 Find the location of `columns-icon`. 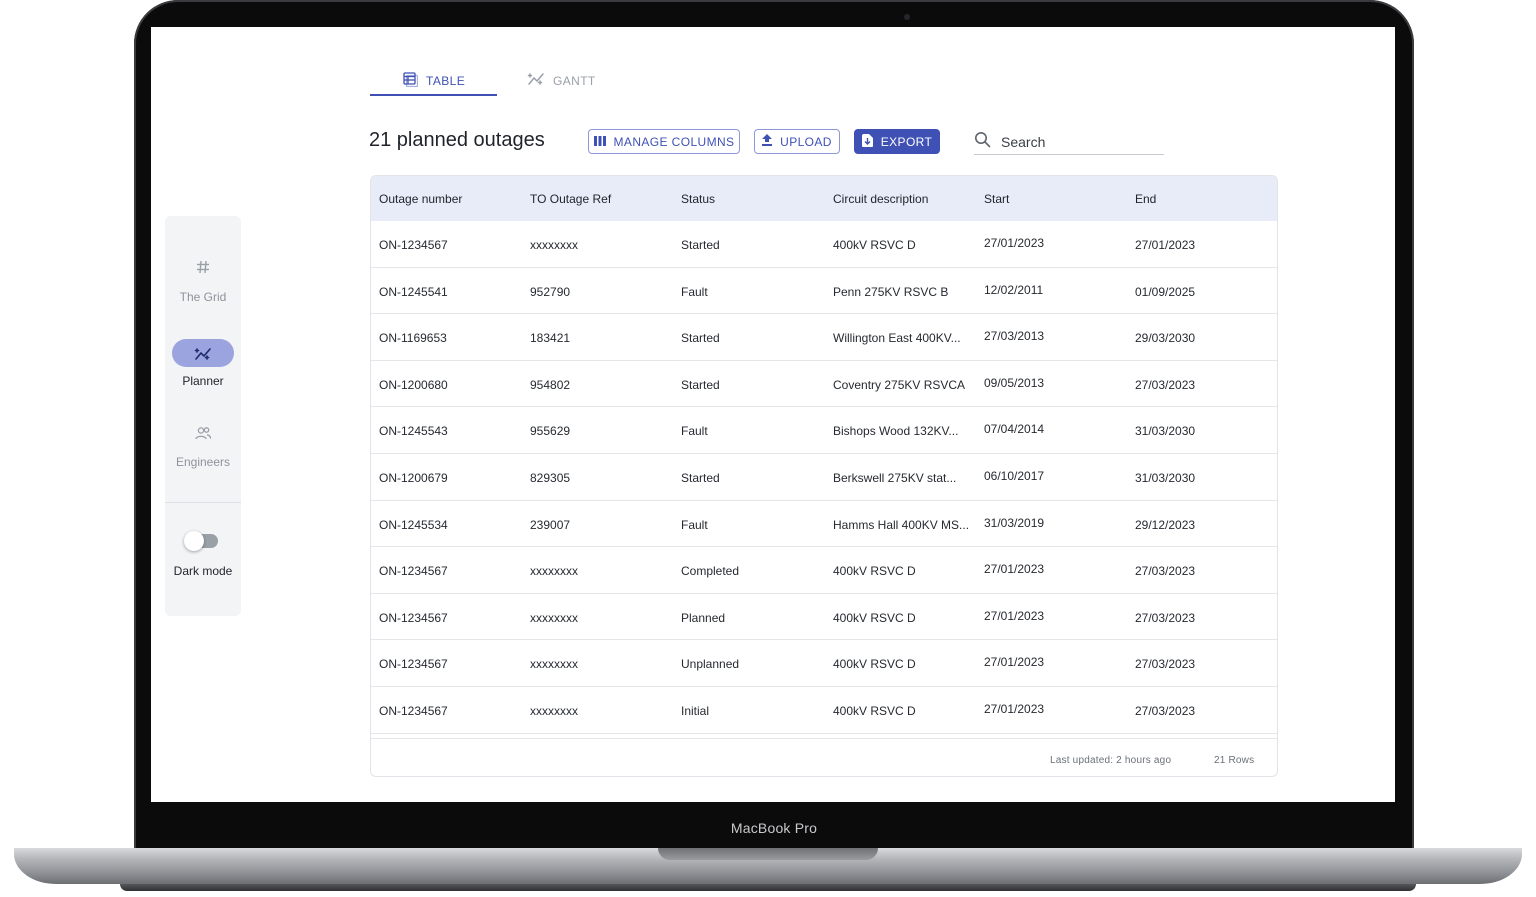

columns-icon is located at coordinates (599, 142).